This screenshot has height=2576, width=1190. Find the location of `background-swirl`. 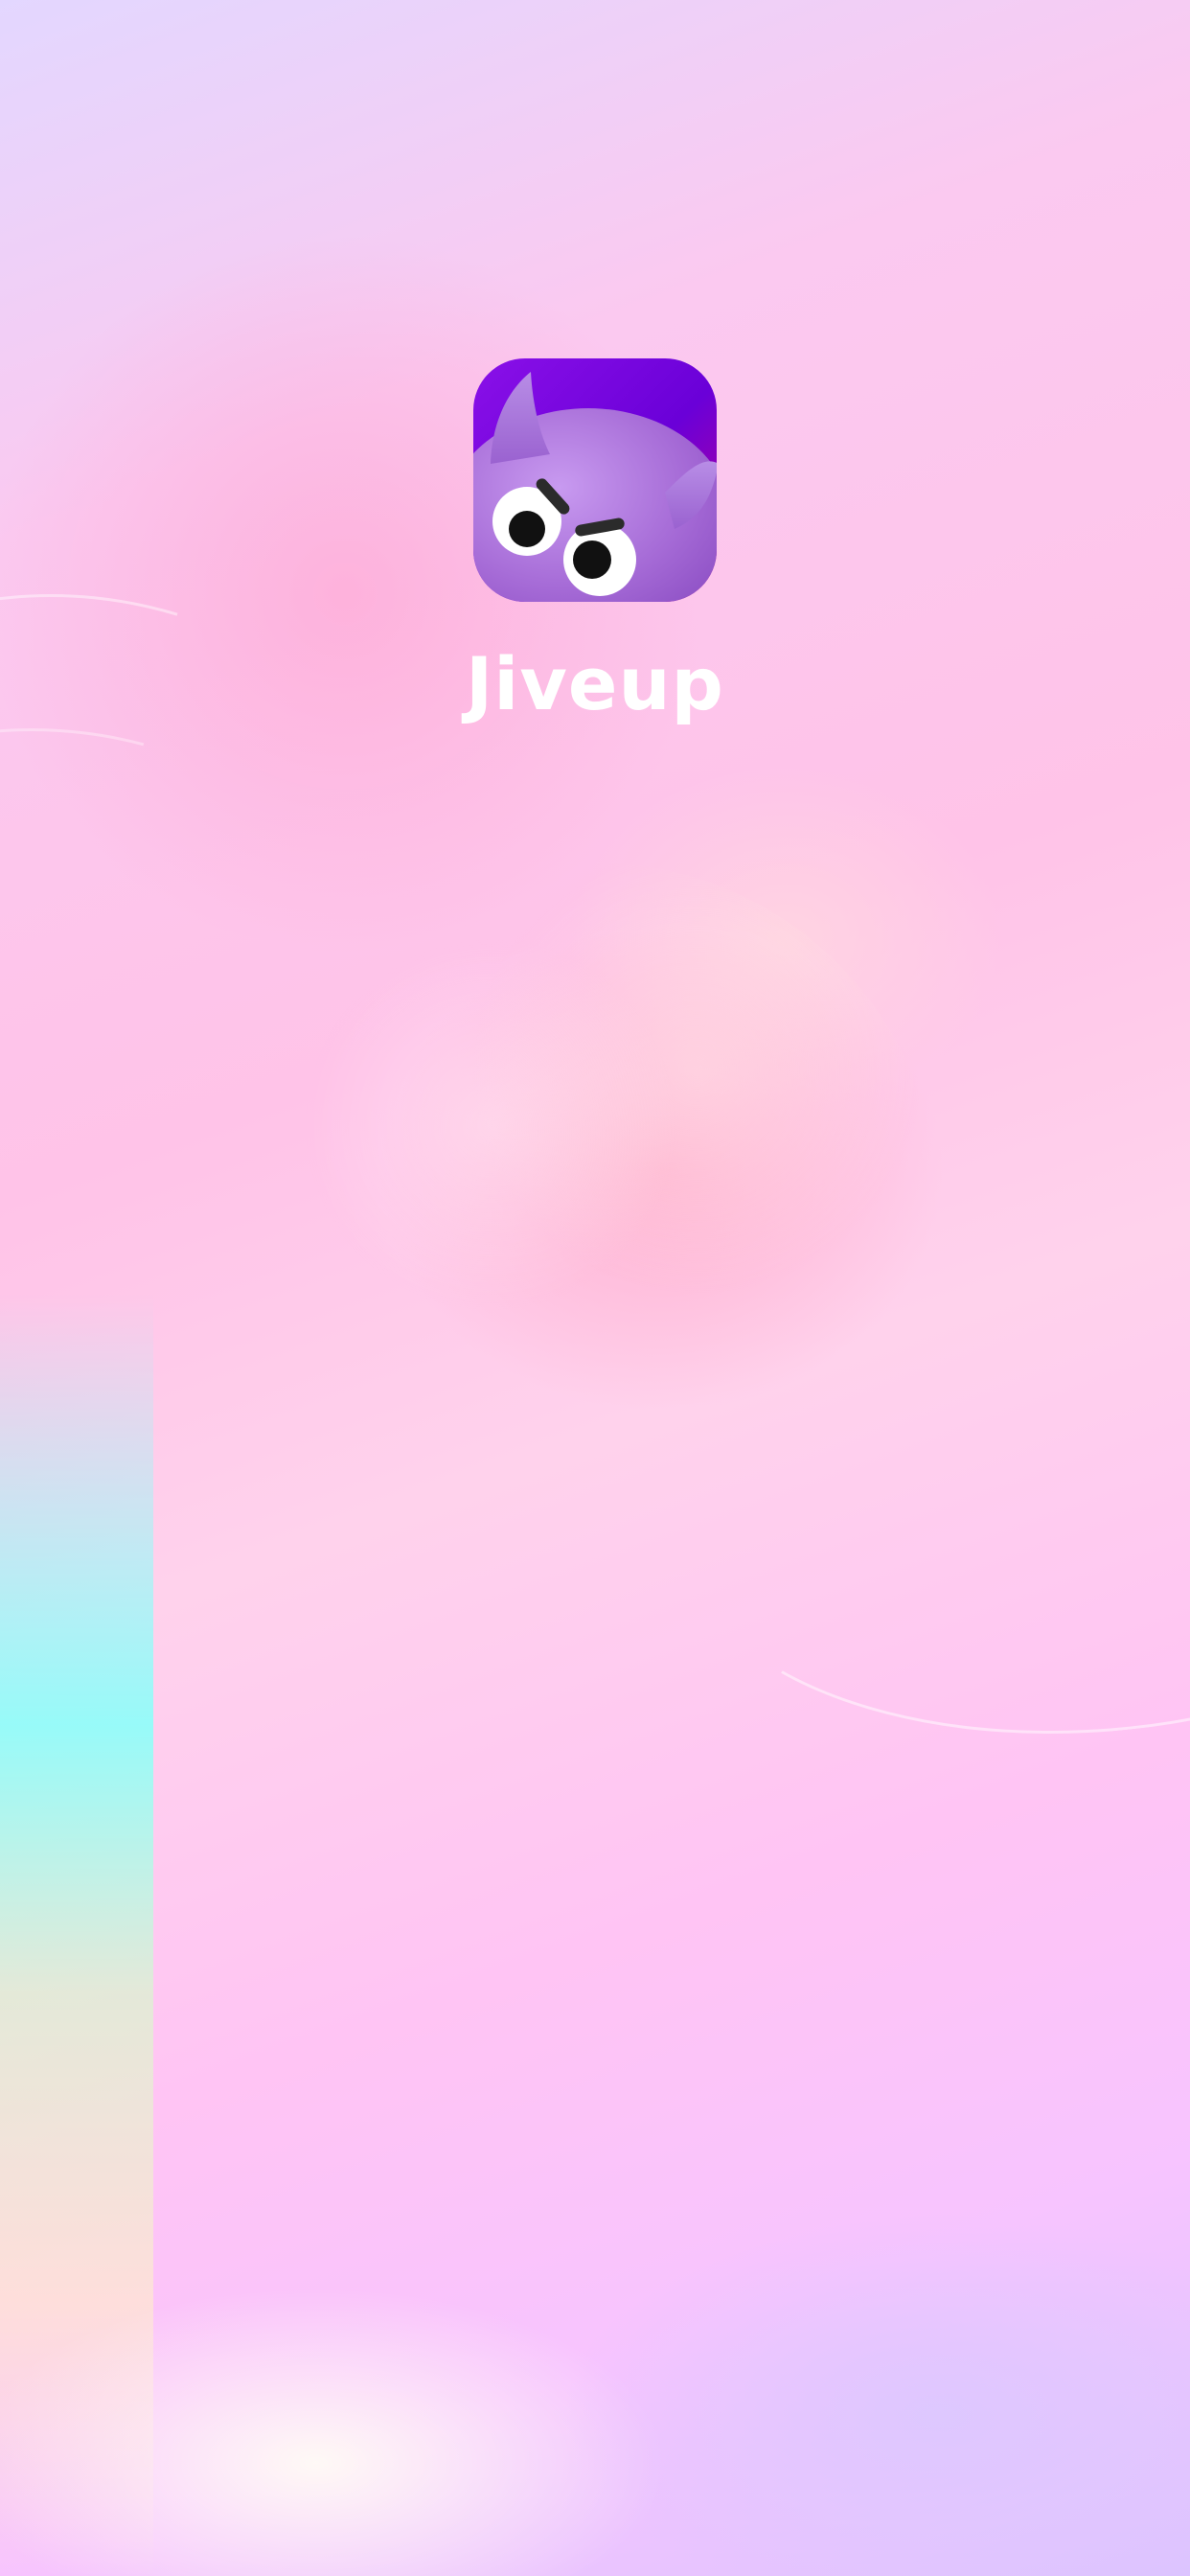

background-swirl is located at coordinates (919, 1488).